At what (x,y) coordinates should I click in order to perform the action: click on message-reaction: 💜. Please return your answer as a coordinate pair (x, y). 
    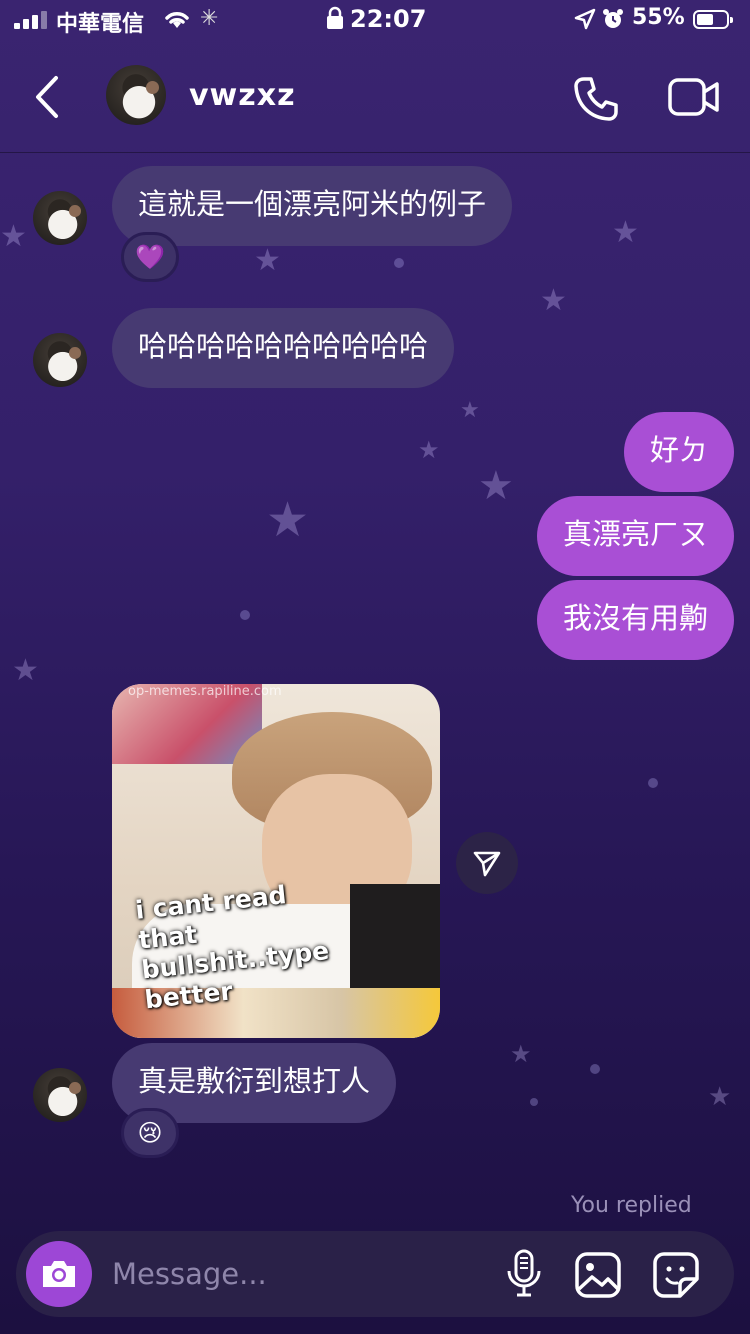
    Looking at the image, I should click on (150, 257).